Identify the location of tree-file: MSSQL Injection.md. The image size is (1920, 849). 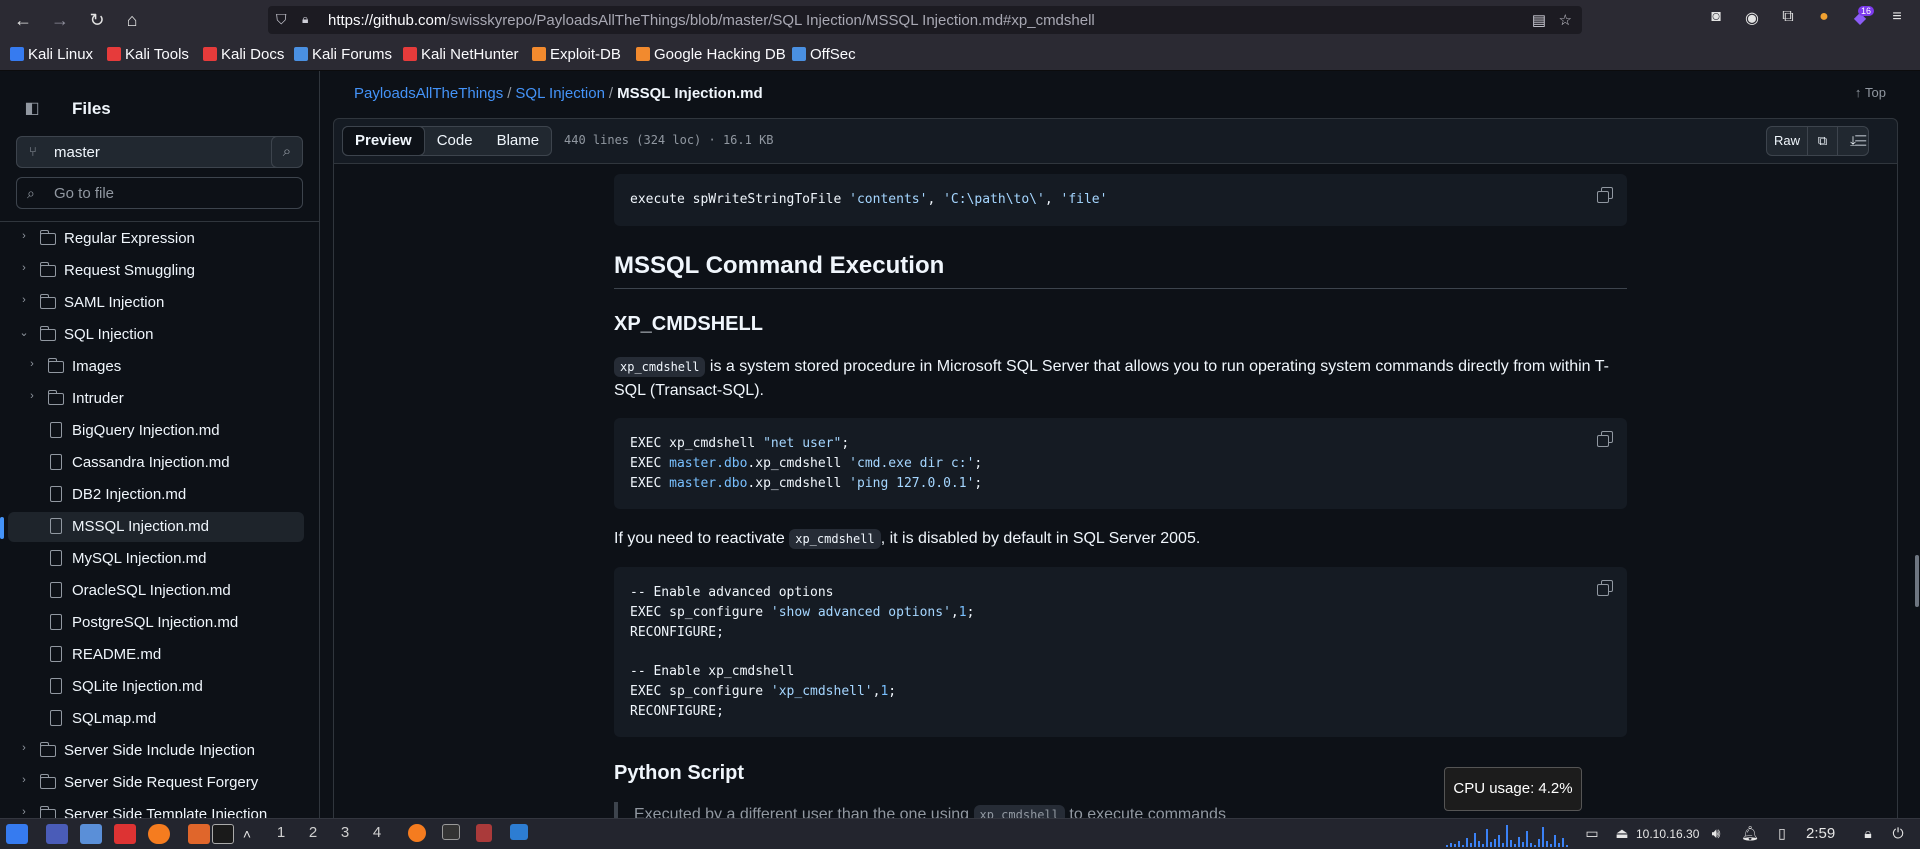
(152, 527).